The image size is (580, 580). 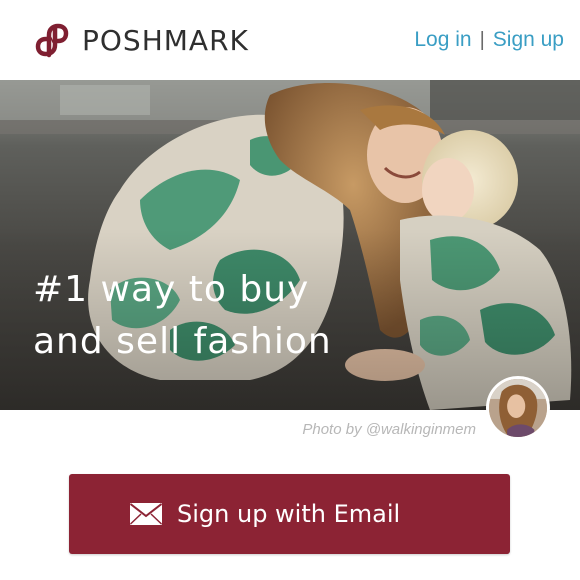 What do you see at coordinates (243, 316) in the screenshot?
I see `hero-title: #1 way to buy and sell fashion` at bounding box center [243, 316].